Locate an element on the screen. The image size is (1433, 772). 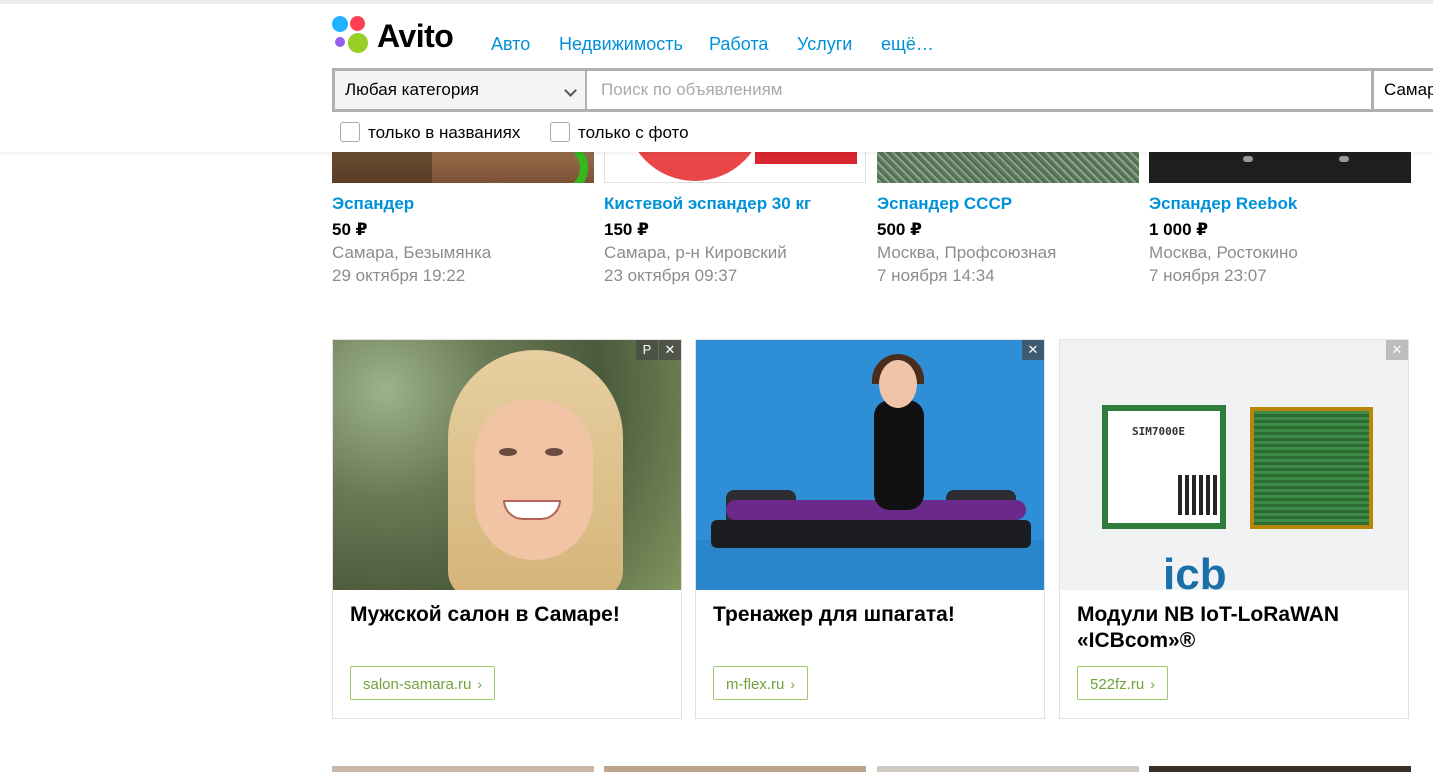
listing-price: 1 000 ₽ is located at coordinates (1179, 229).